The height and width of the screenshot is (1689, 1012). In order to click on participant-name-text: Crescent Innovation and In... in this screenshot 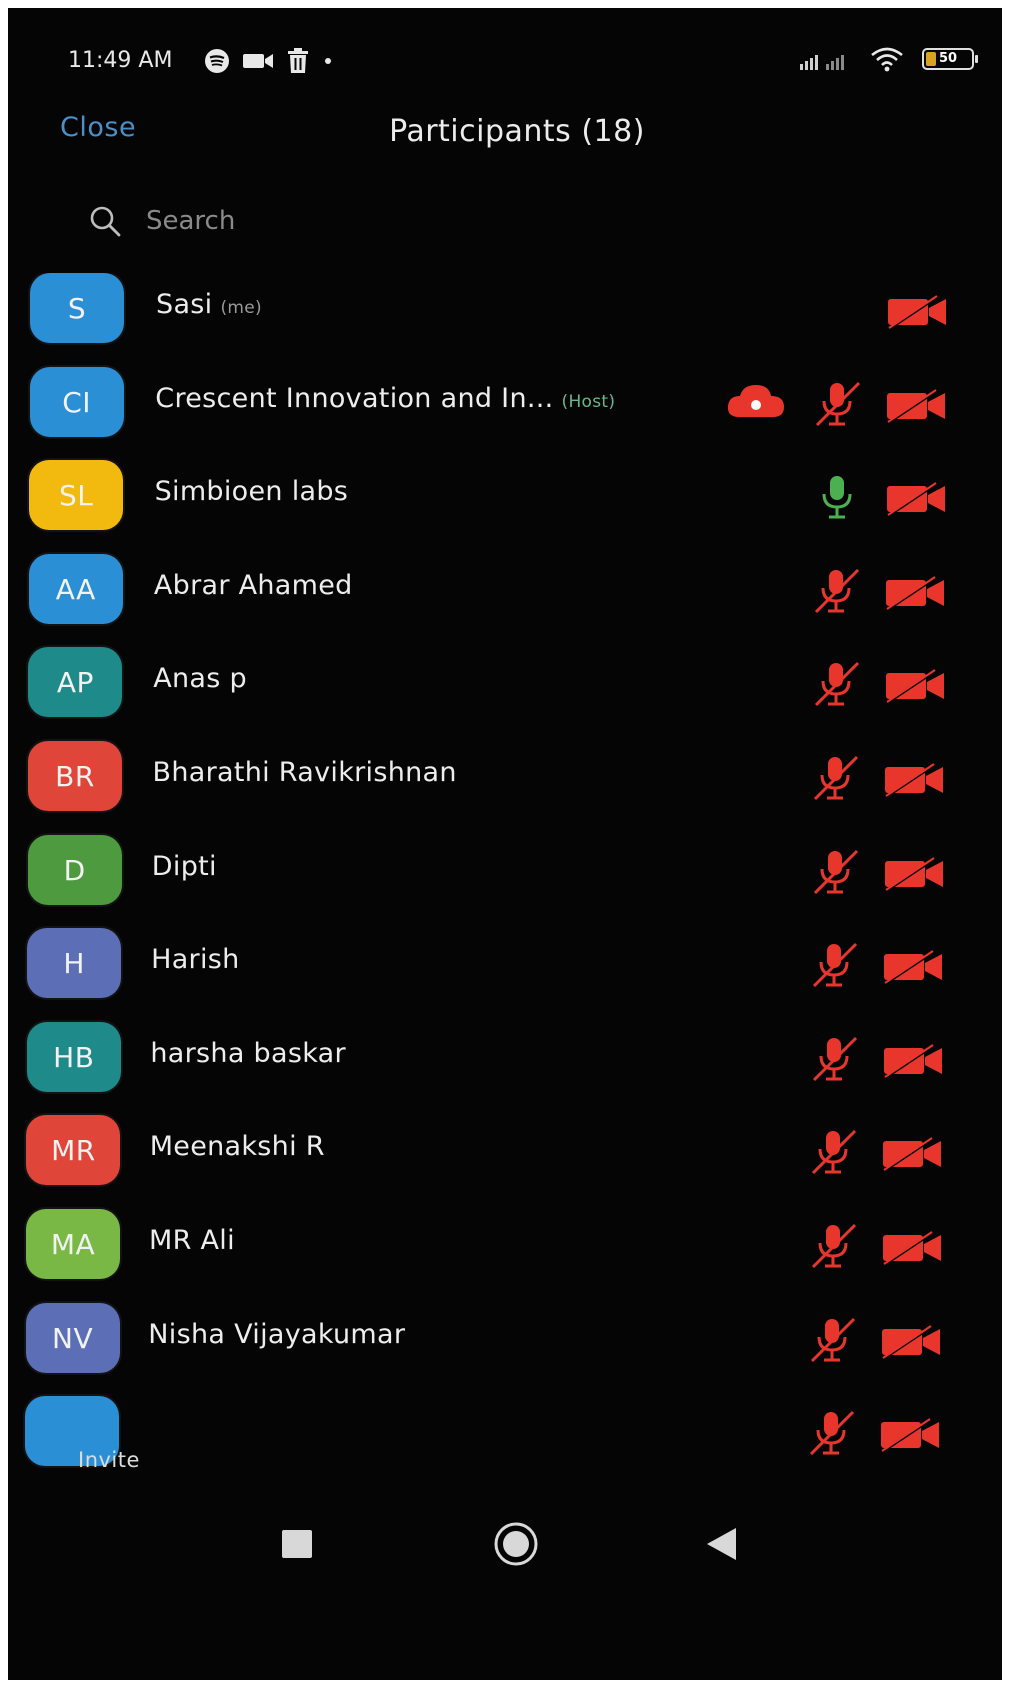, I will do `click(354, 398)`.